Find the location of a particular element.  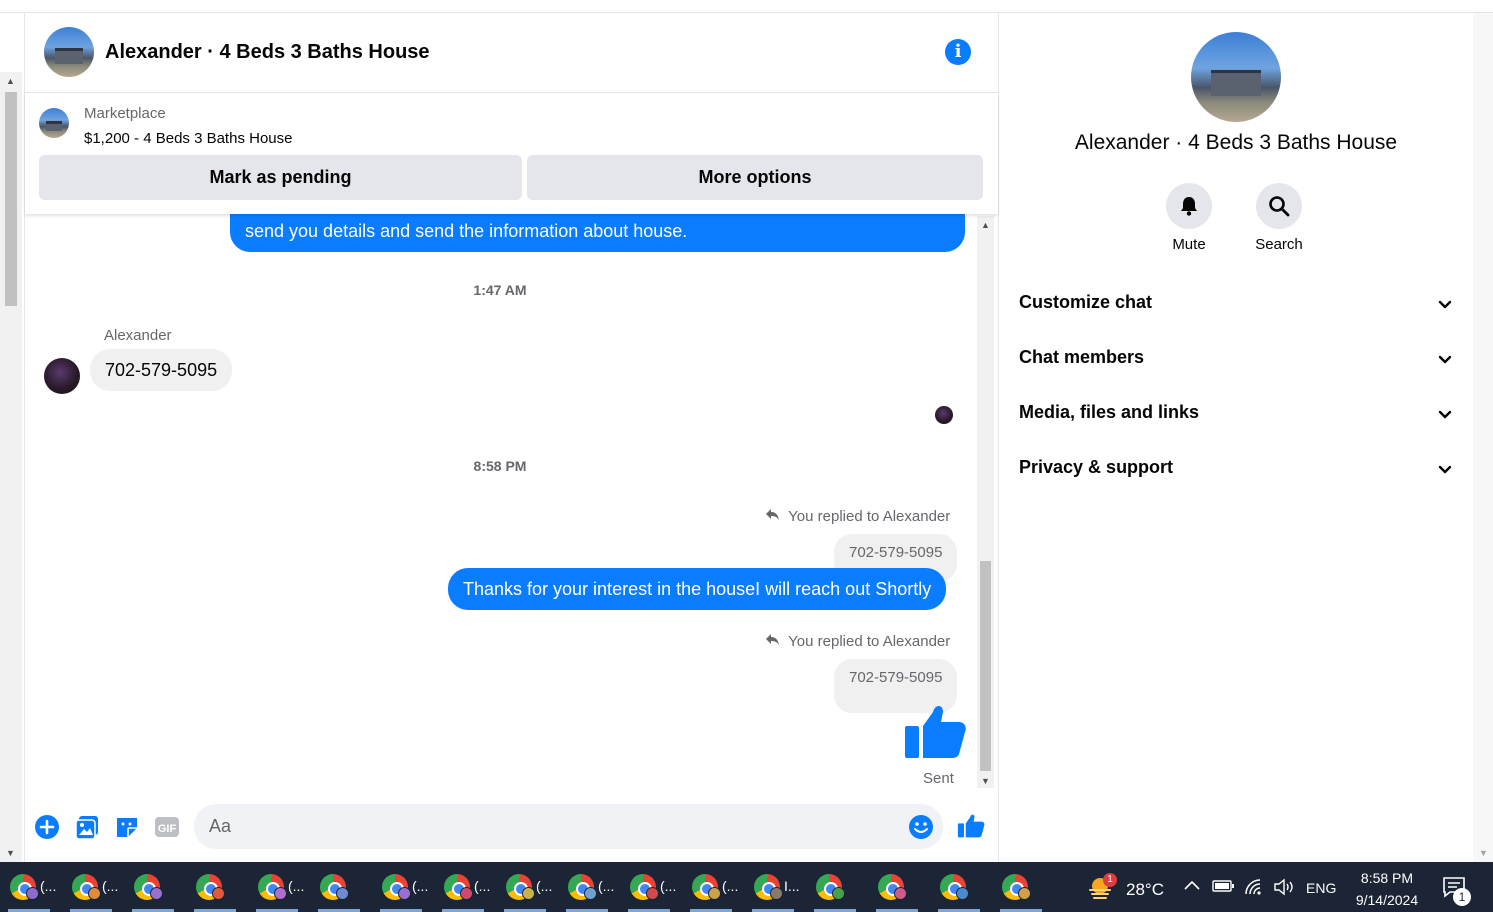

info-icon: i is located at coordinates (958, 52).